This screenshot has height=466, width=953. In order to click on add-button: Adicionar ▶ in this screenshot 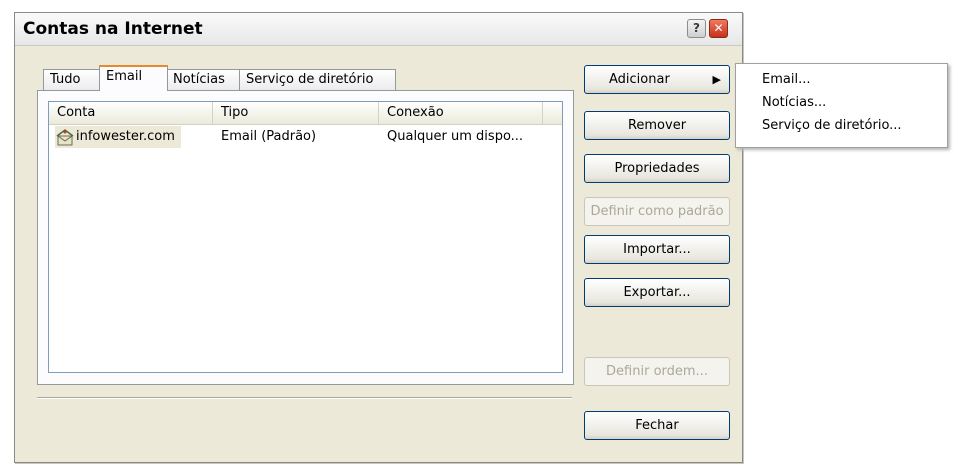, I will do `click(657, 79)`.